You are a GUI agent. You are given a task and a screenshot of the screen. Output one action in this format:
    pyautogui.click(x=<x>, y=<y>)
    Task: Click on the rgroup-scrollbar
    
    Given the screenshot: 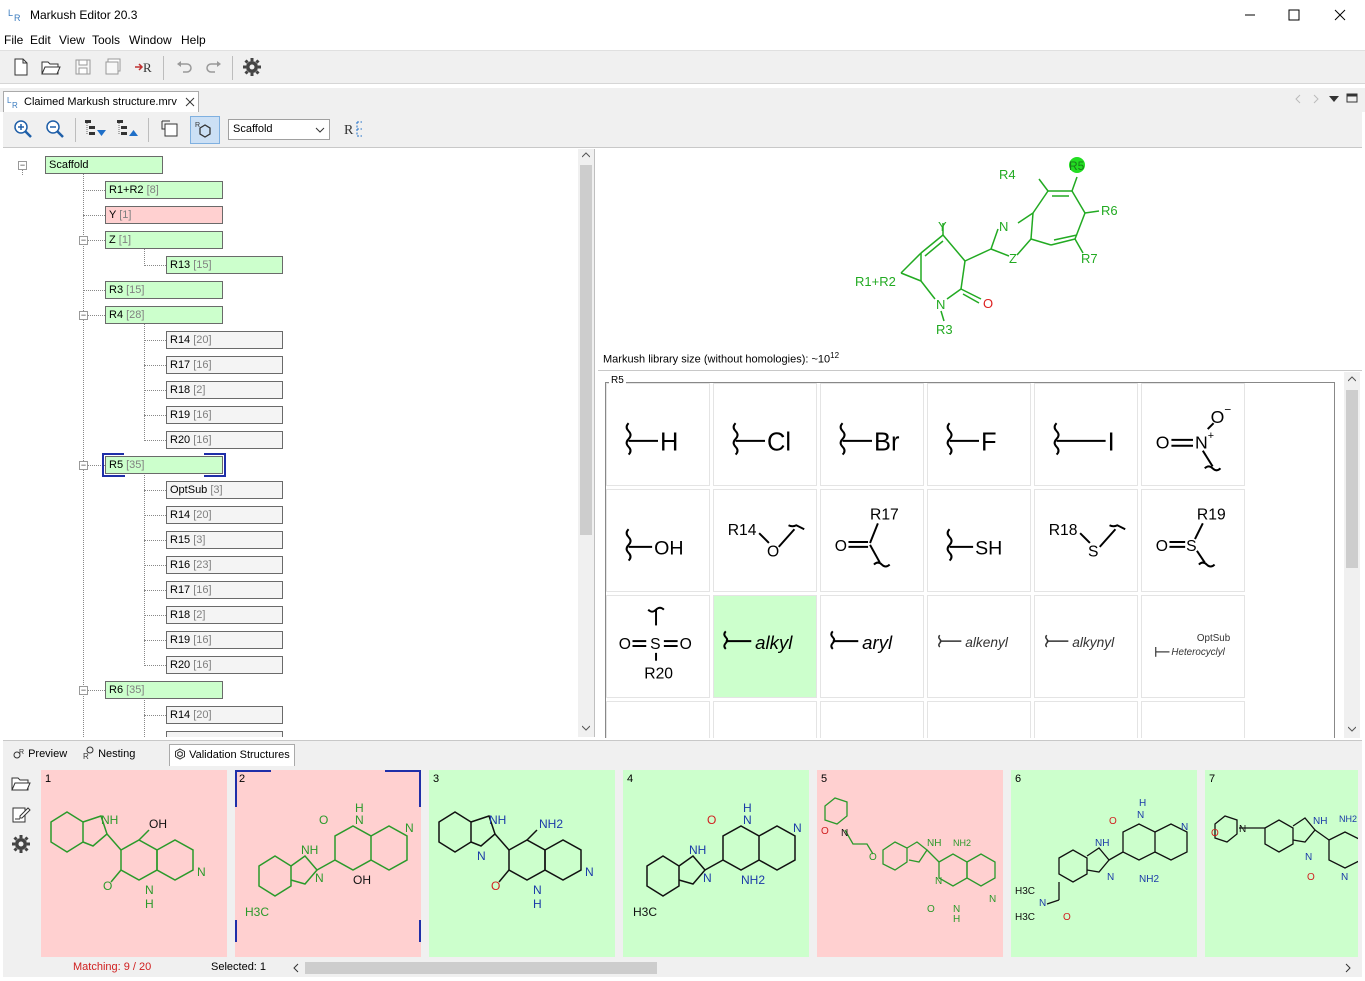 What is the action you would take?
    pyautogui.click(x=1352, y=555)
    